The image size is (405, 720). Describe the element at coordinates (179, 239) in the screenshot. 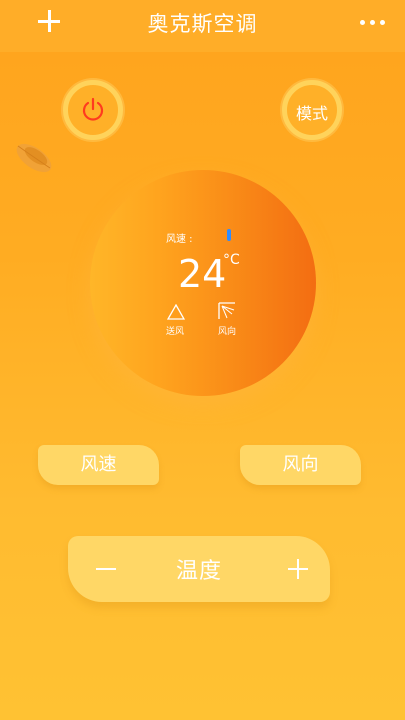

I see `wind-speed-readout-label: 风速 :` at that location.